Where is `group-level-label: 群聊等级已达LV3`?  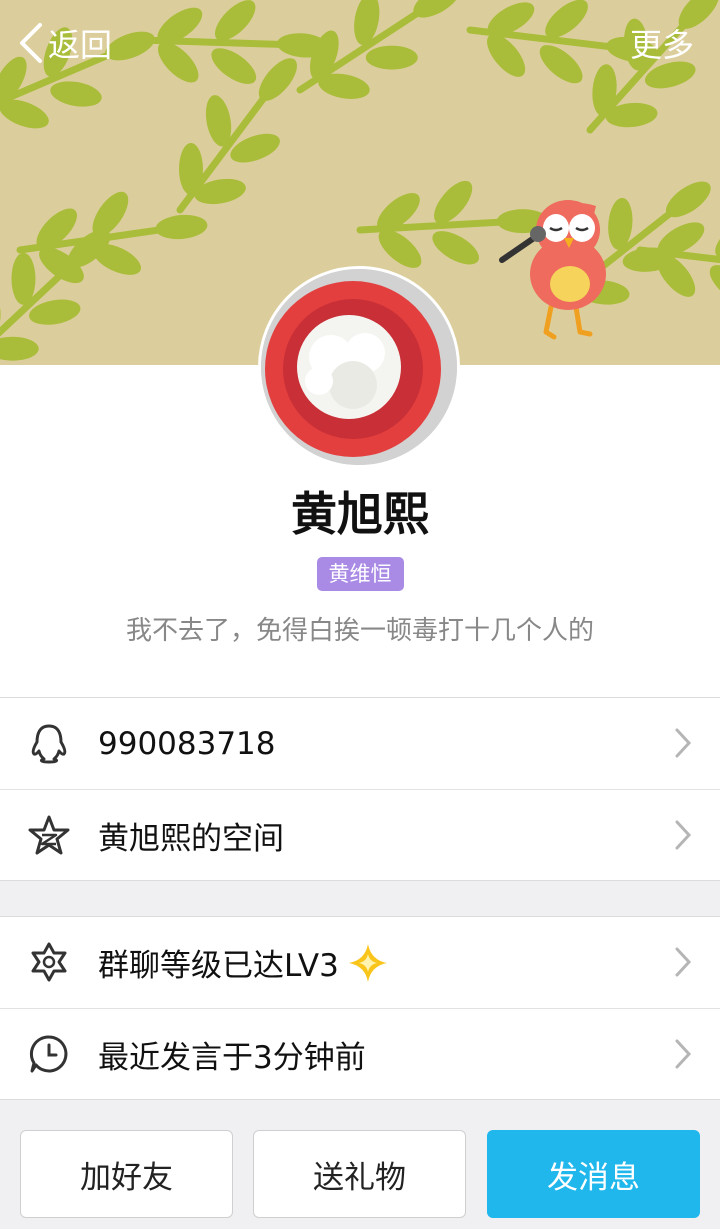 group-level-label: 群聊等级已达LV3 is located at coordinates (243, 962).